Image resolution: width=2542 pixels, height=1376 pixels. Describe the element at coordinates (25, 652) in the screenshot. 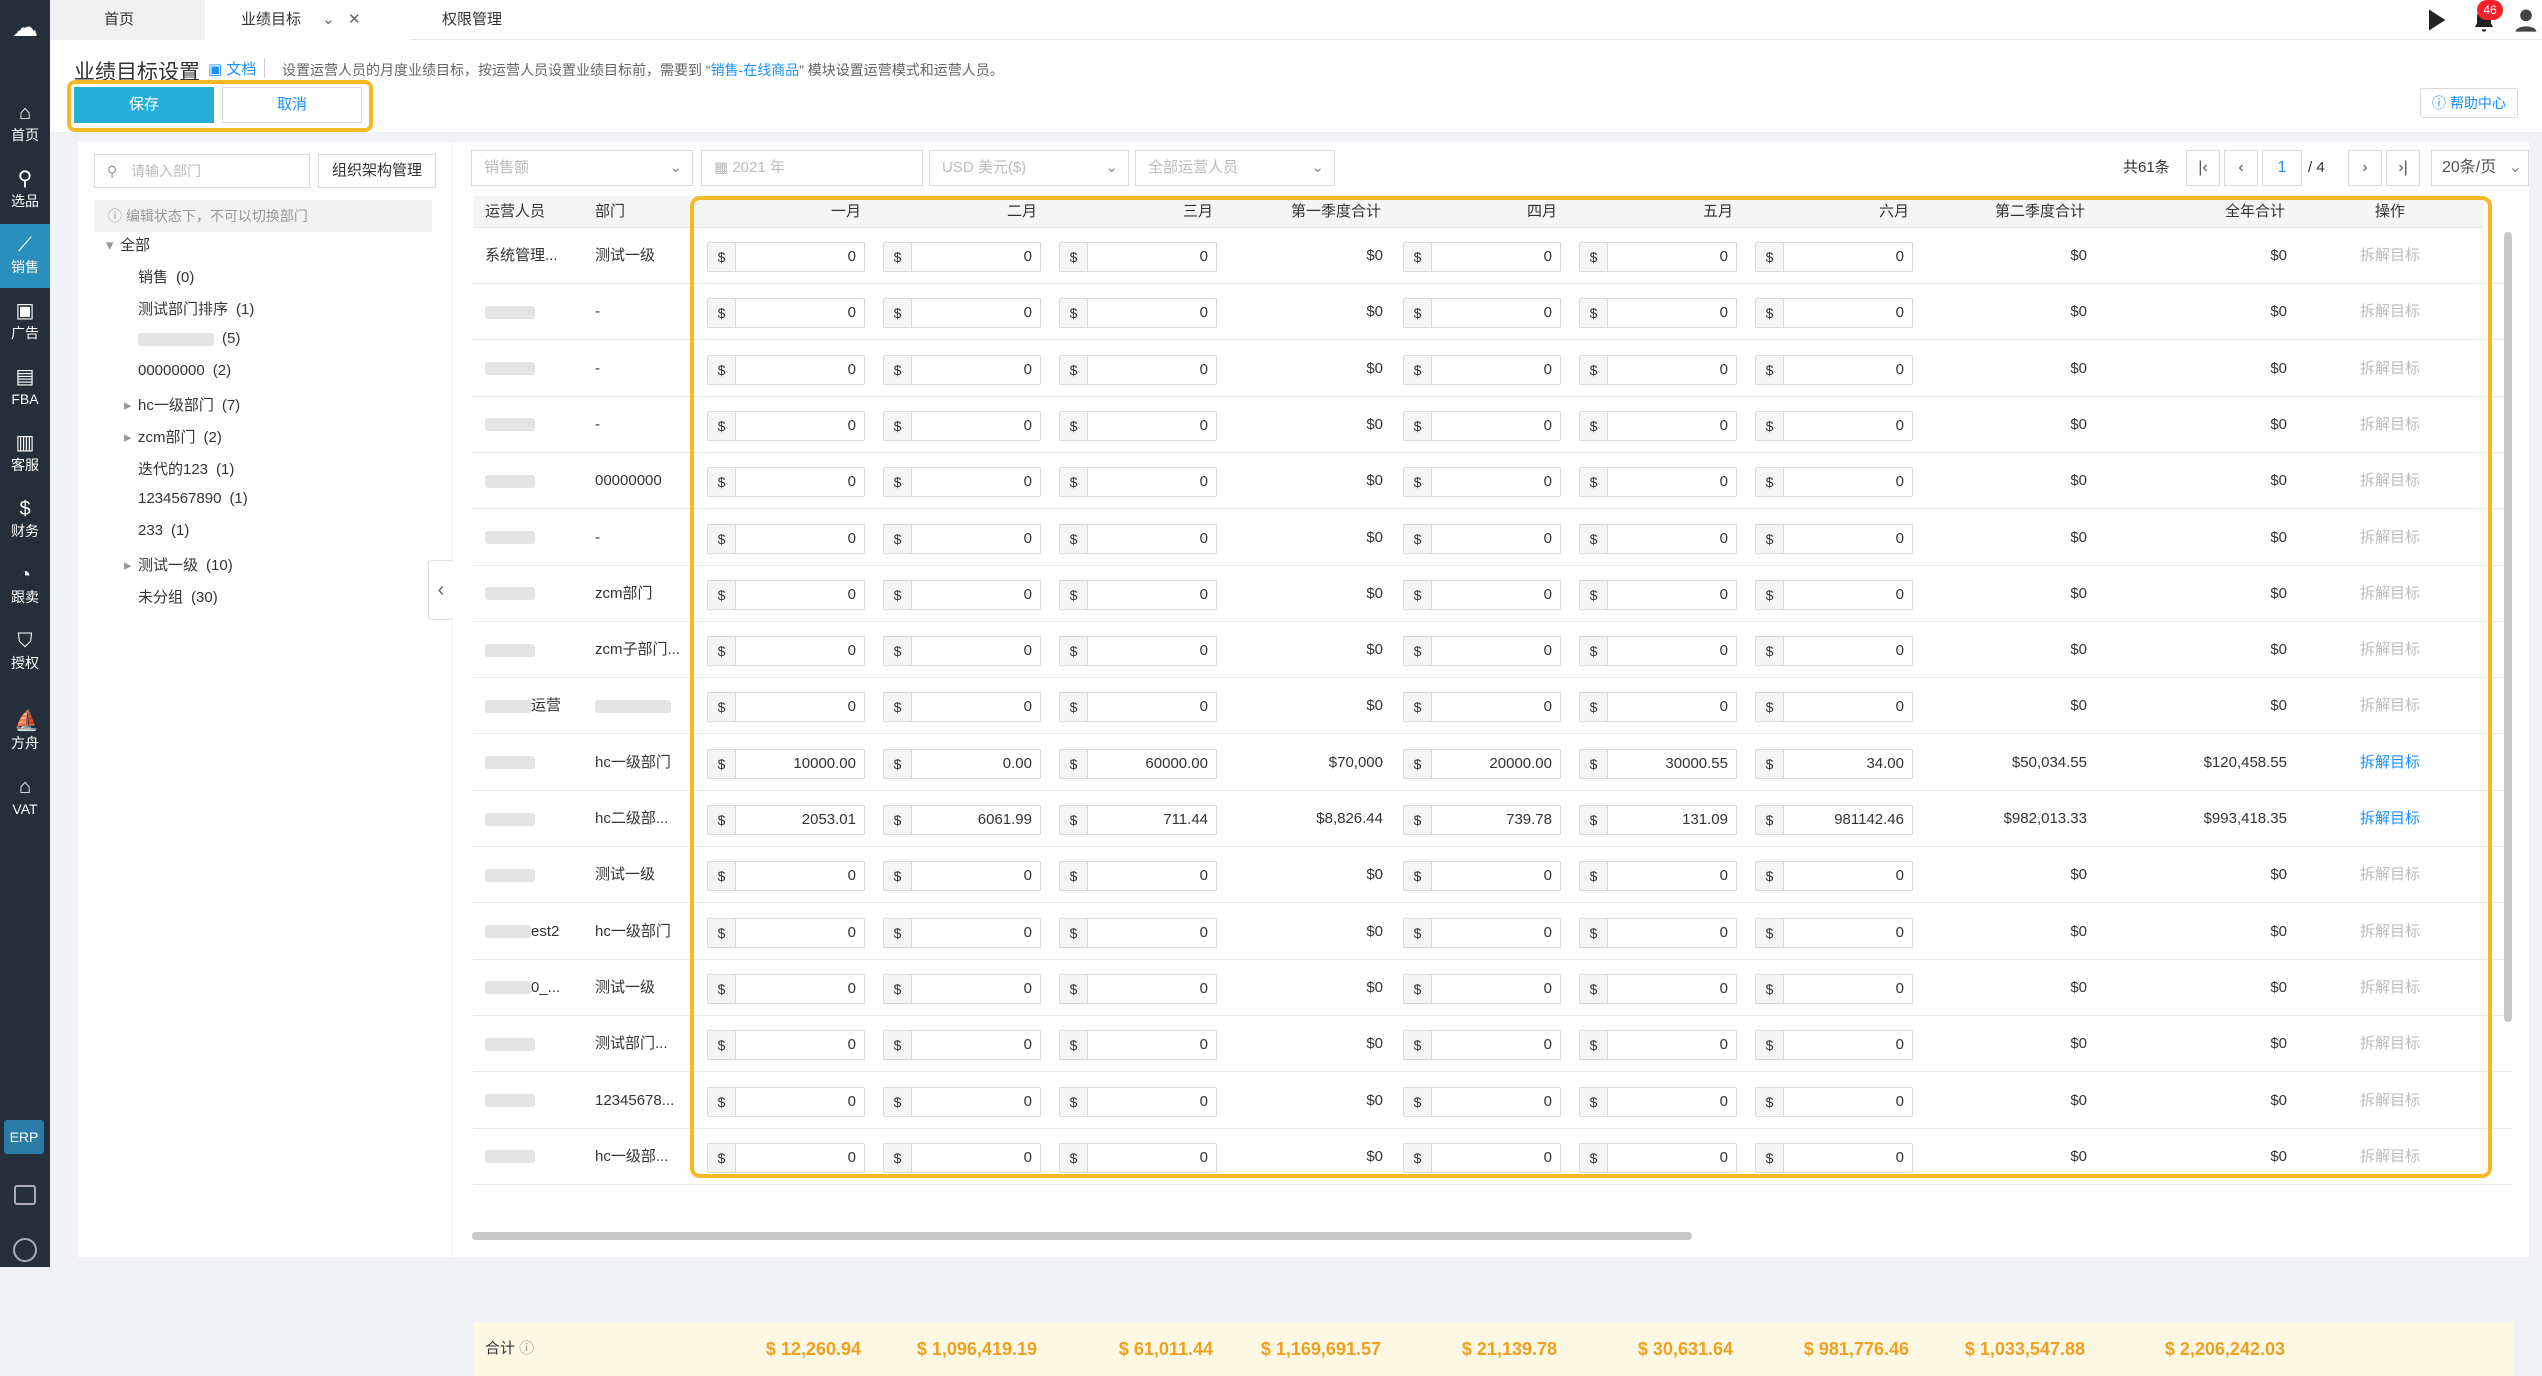

I see `sidebar-item-8: ⛉ 授权` at that location.